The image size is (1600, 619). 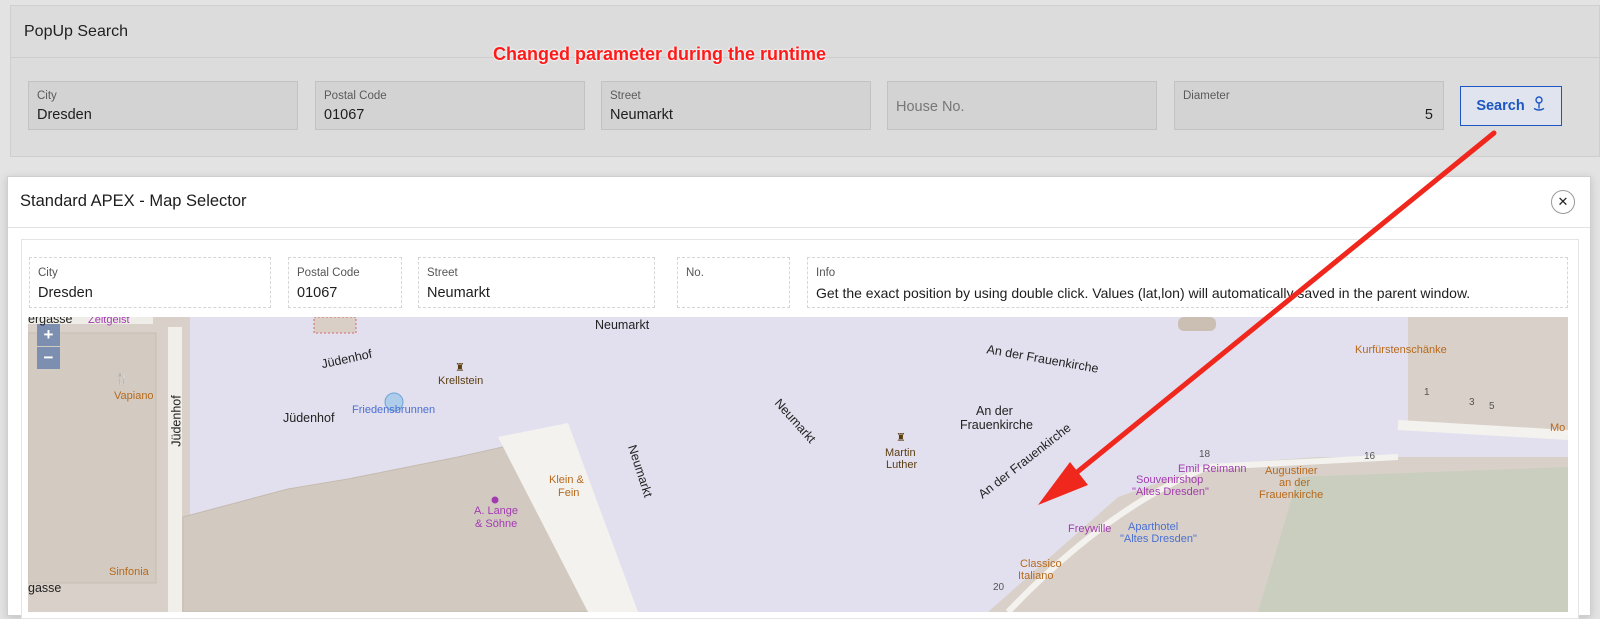 What do you see at coordinates (176, 421) in the screenshot?
I see `map-label-judenhof-vertical: Jüdenhof` at bounding box center [176, 421].